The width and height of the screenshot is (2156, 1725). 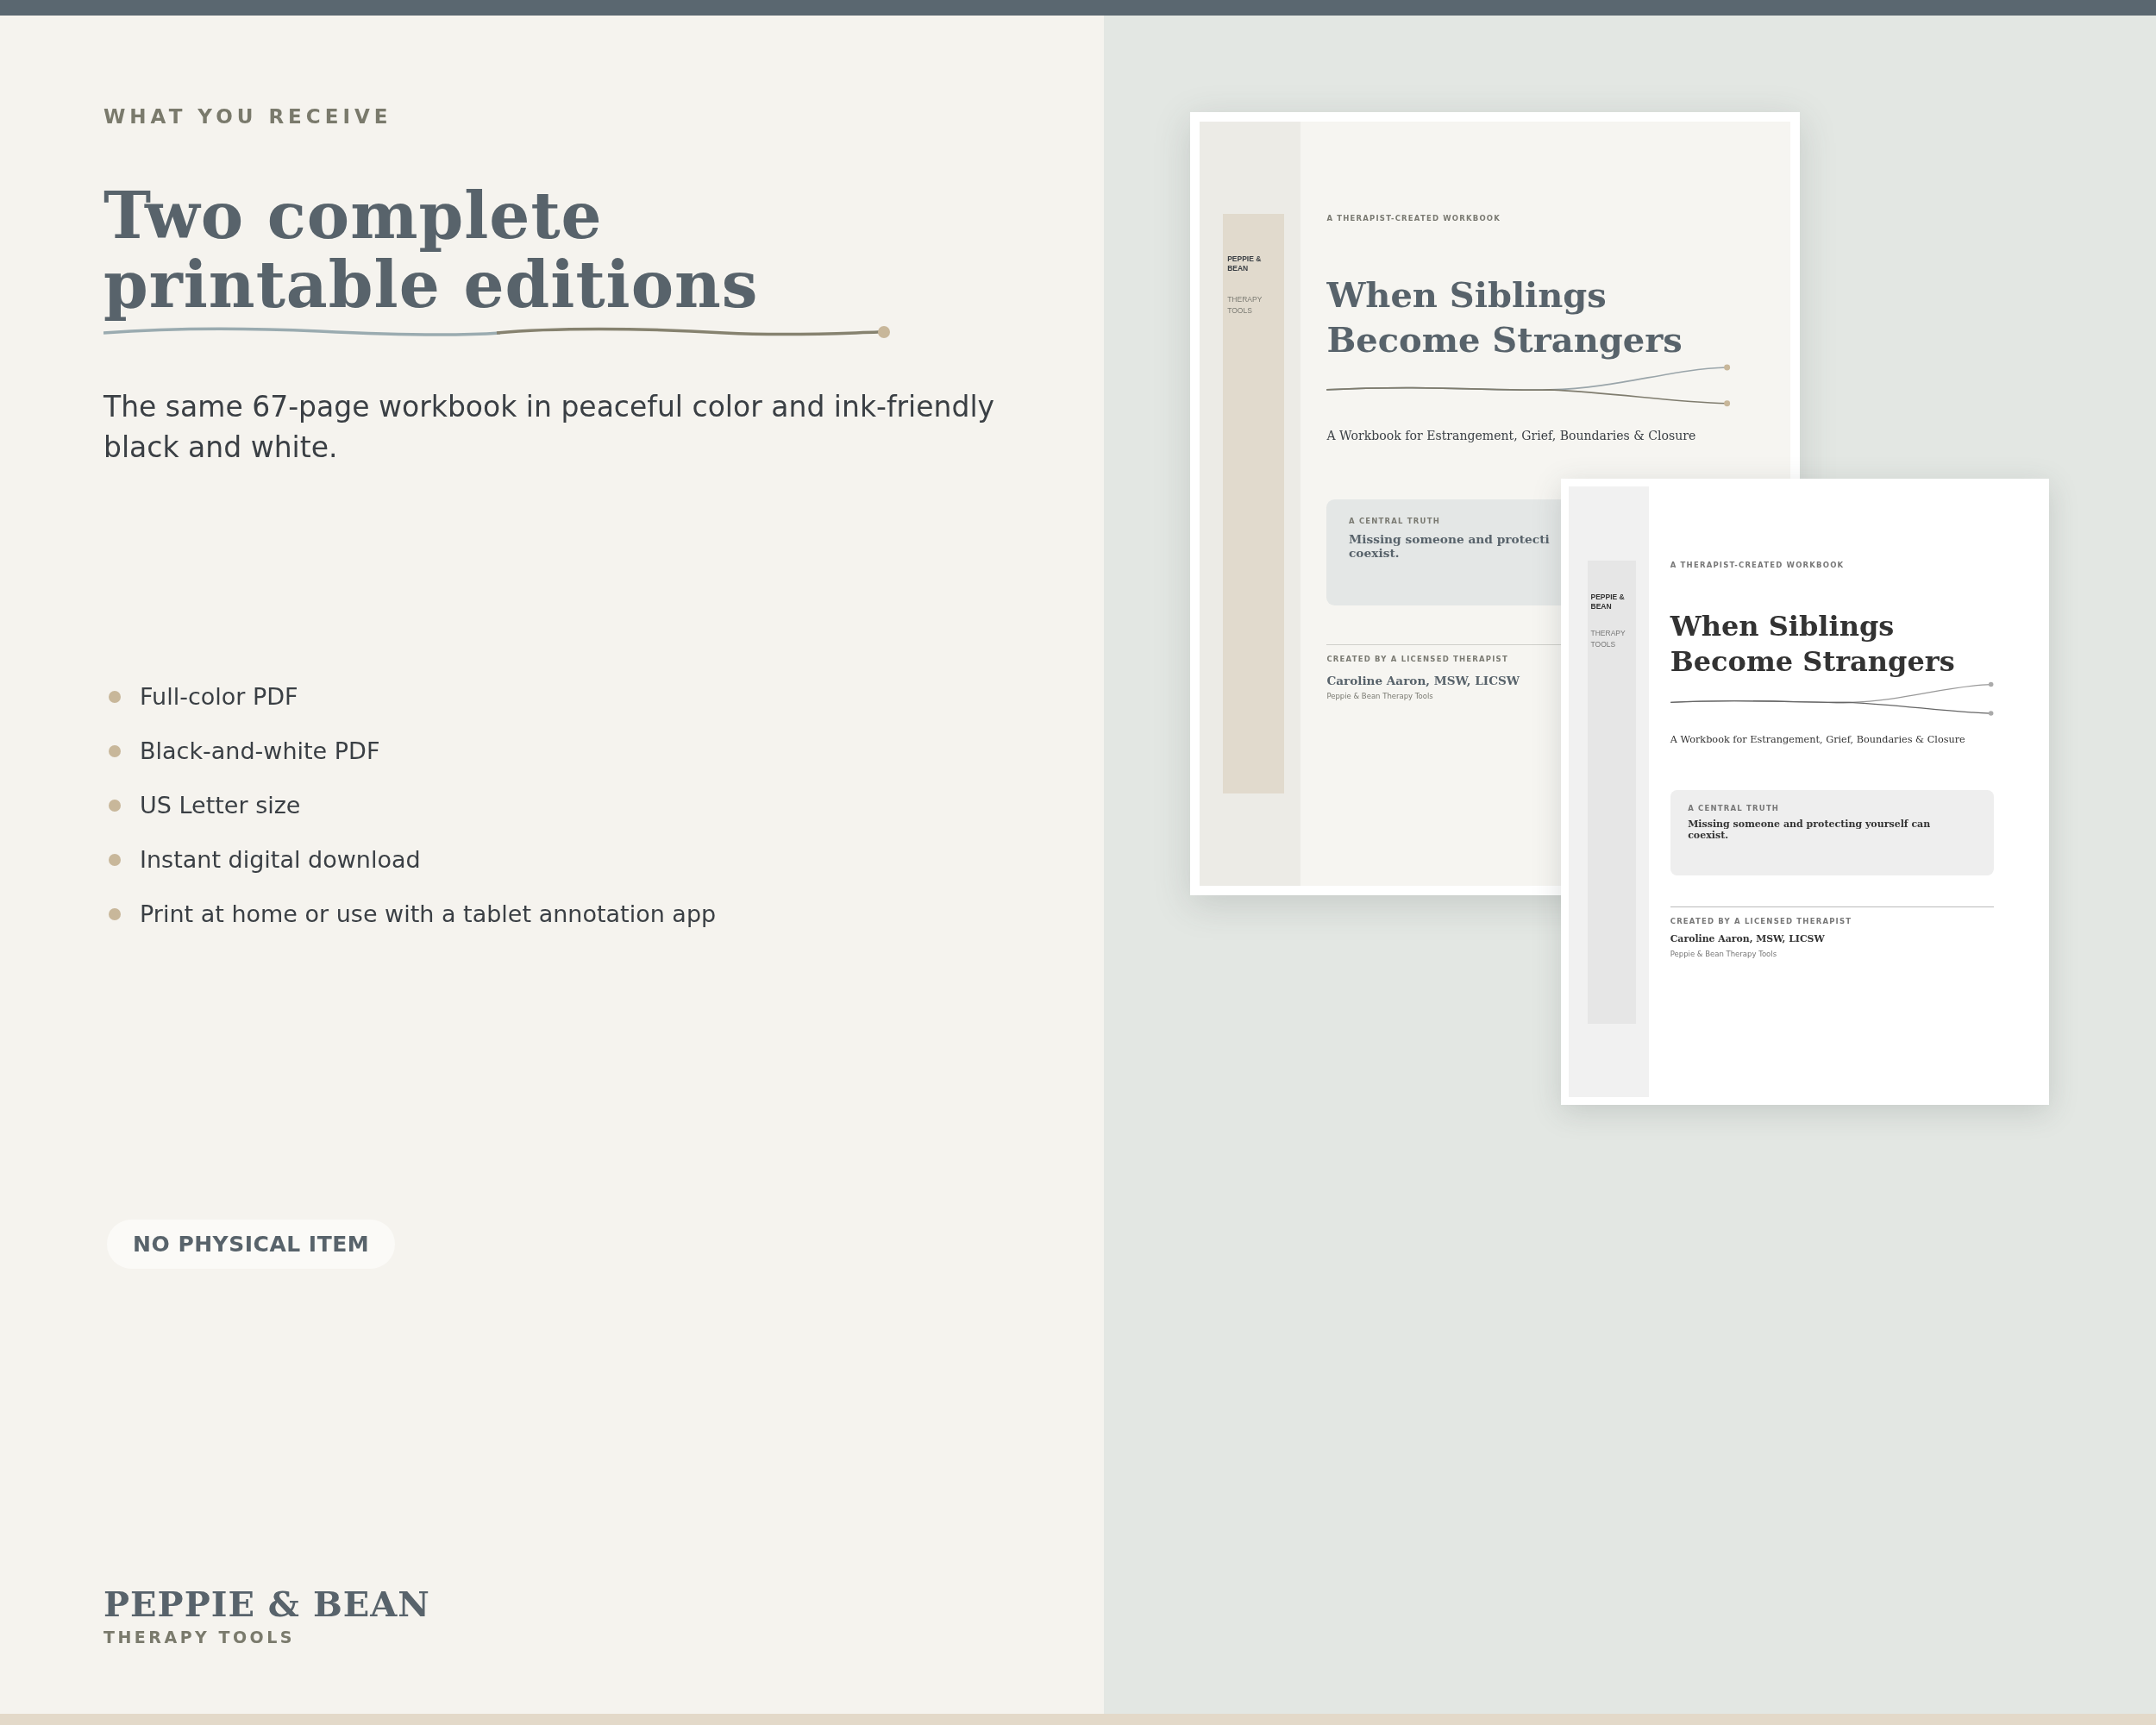 I want to click on feature-item: US Letter size, so click(x=220, y=805).